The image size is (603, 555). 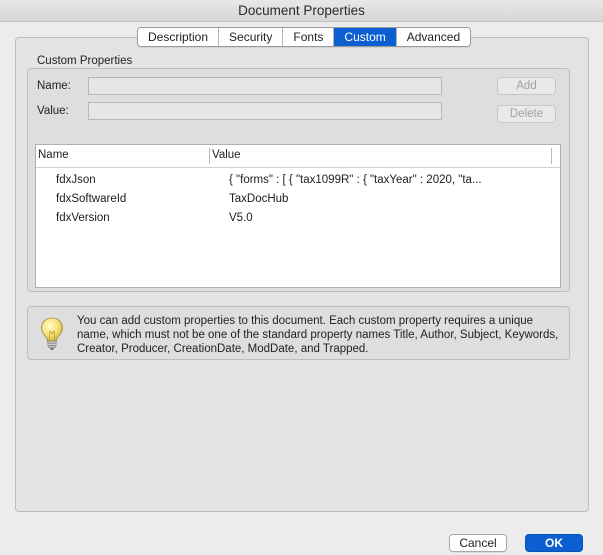 What do you see at coordinates (365, 37) in the screenshot?
I see `tab-custom: Custom` at bounding box center [365, 37].